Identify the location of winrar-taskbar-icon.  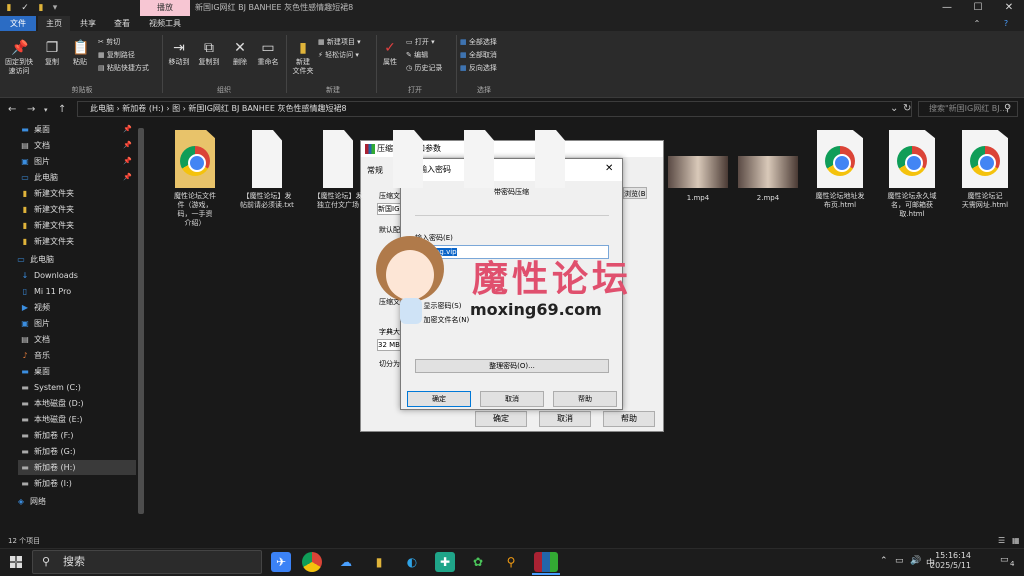
(546, 562).